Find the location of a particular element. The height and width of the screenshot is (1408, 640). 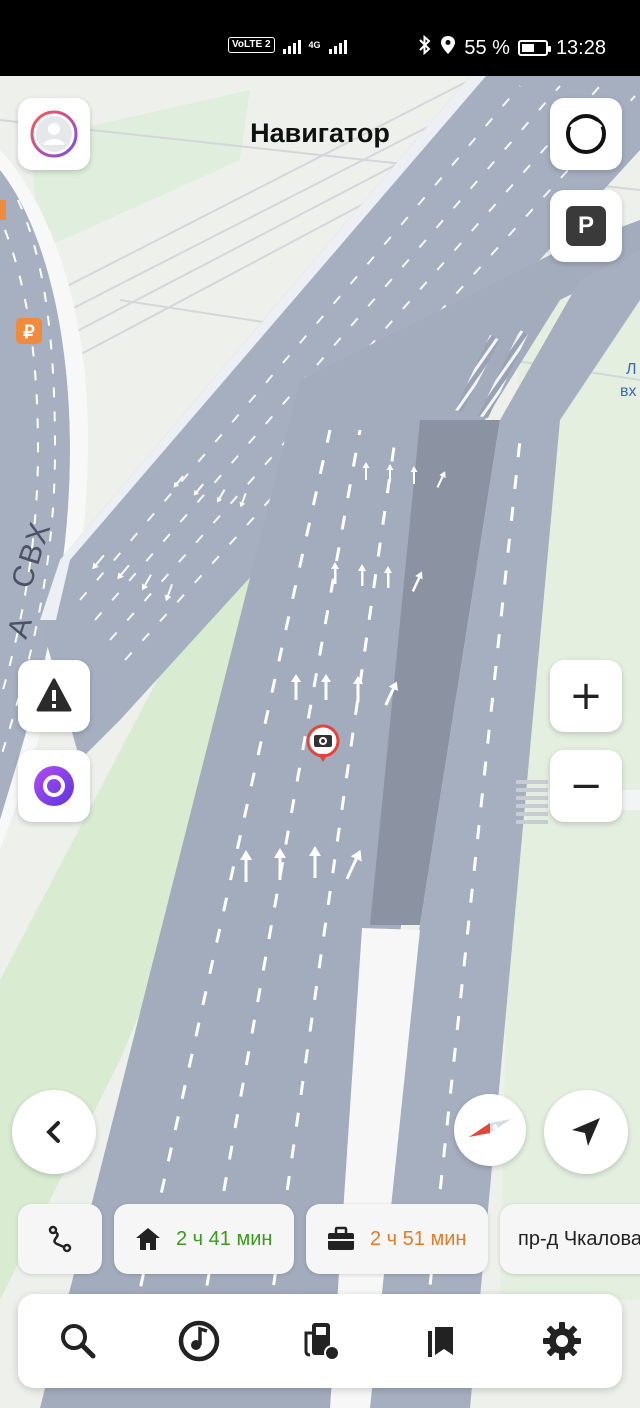

poi-label-2: вх is located at coordinates (628, 391).